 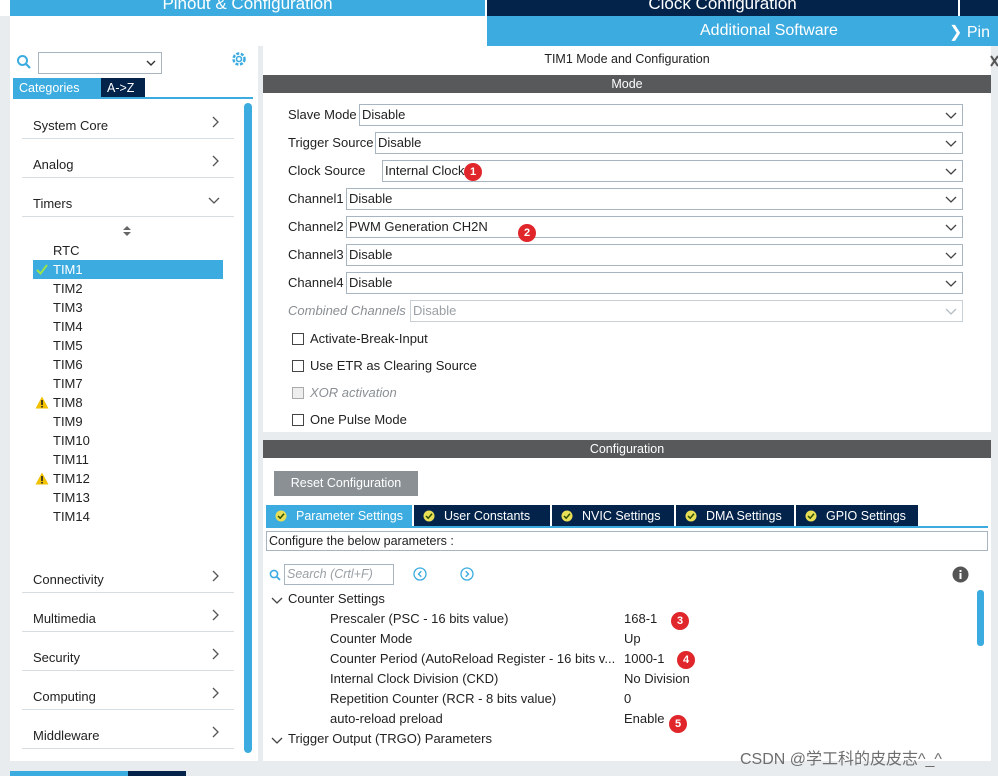 What do you see at coordinates (128, 732) in the screenshot?
I see `category-middleware: Middleware` at bounding box center [128, 732].